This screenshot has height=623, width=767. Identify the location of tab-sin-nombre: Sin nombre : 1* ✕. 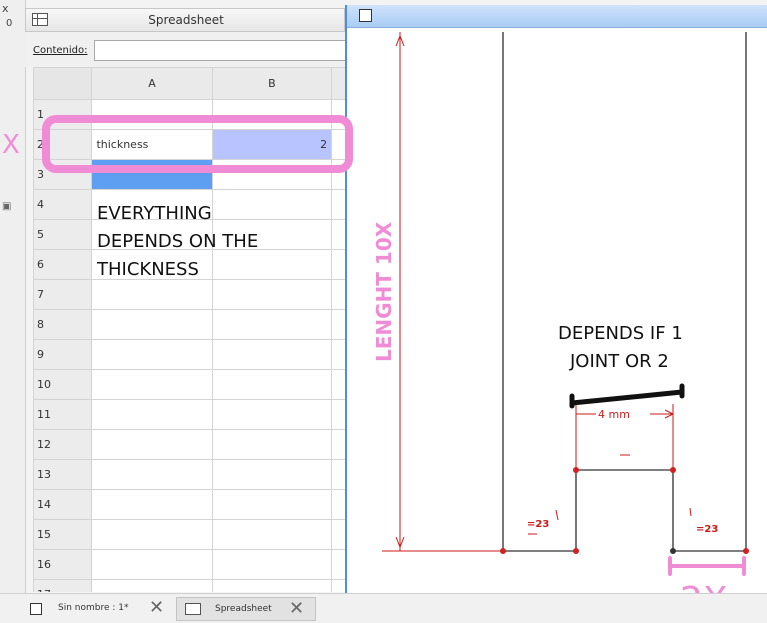
(98, 609).